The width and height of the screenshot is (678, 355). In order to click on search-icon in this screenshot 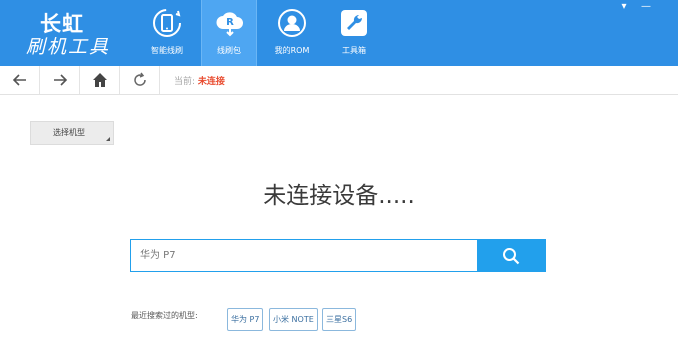, I will do `click(511, 256)`.